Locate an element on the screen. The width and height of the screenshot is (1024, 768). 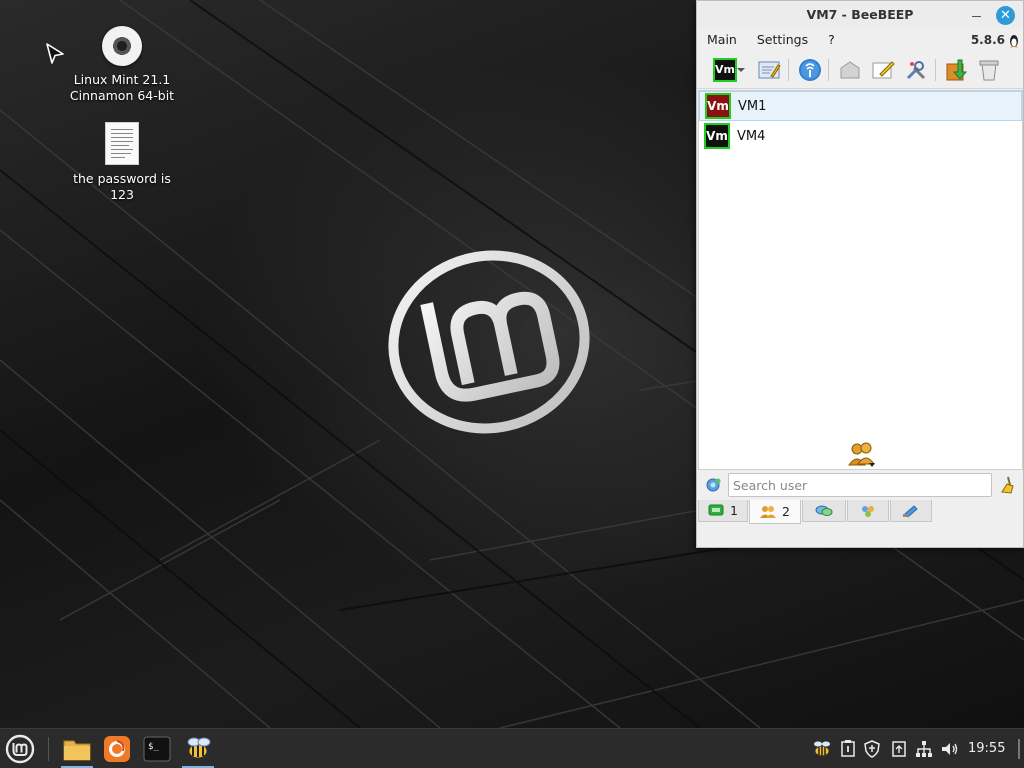
compose-icon is located at coordinates (883, 70).